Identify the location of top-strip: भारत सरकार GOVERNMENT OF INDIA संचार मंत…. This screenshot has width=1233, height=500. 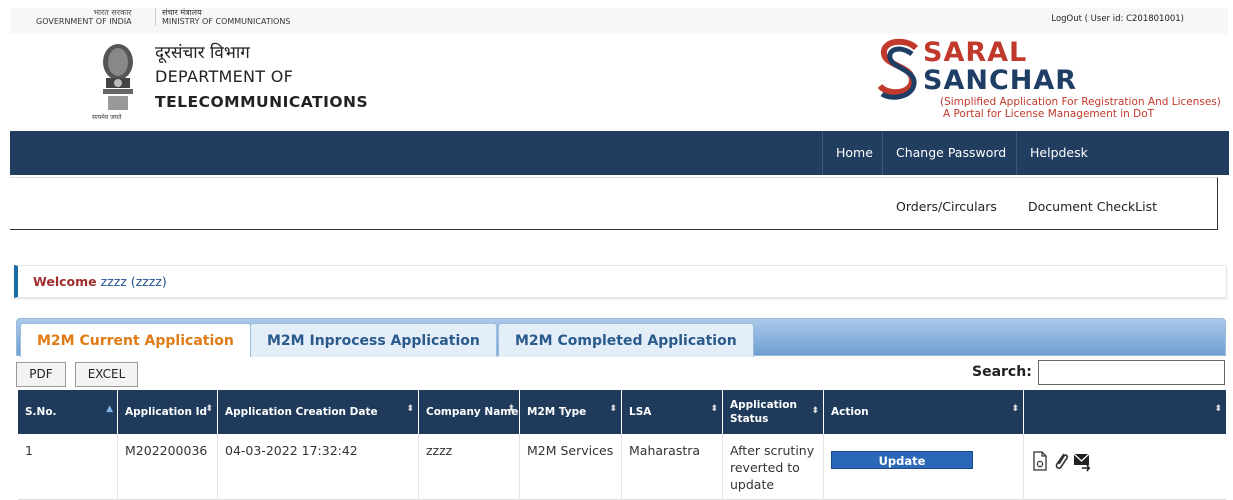
(619, 21).